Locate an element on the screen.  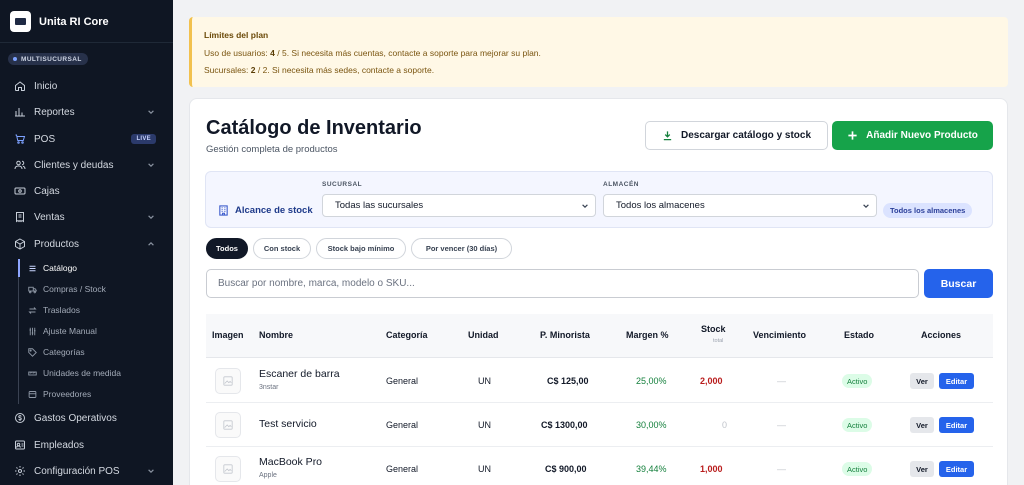
gear-icon is located at coordinates (20, 471).